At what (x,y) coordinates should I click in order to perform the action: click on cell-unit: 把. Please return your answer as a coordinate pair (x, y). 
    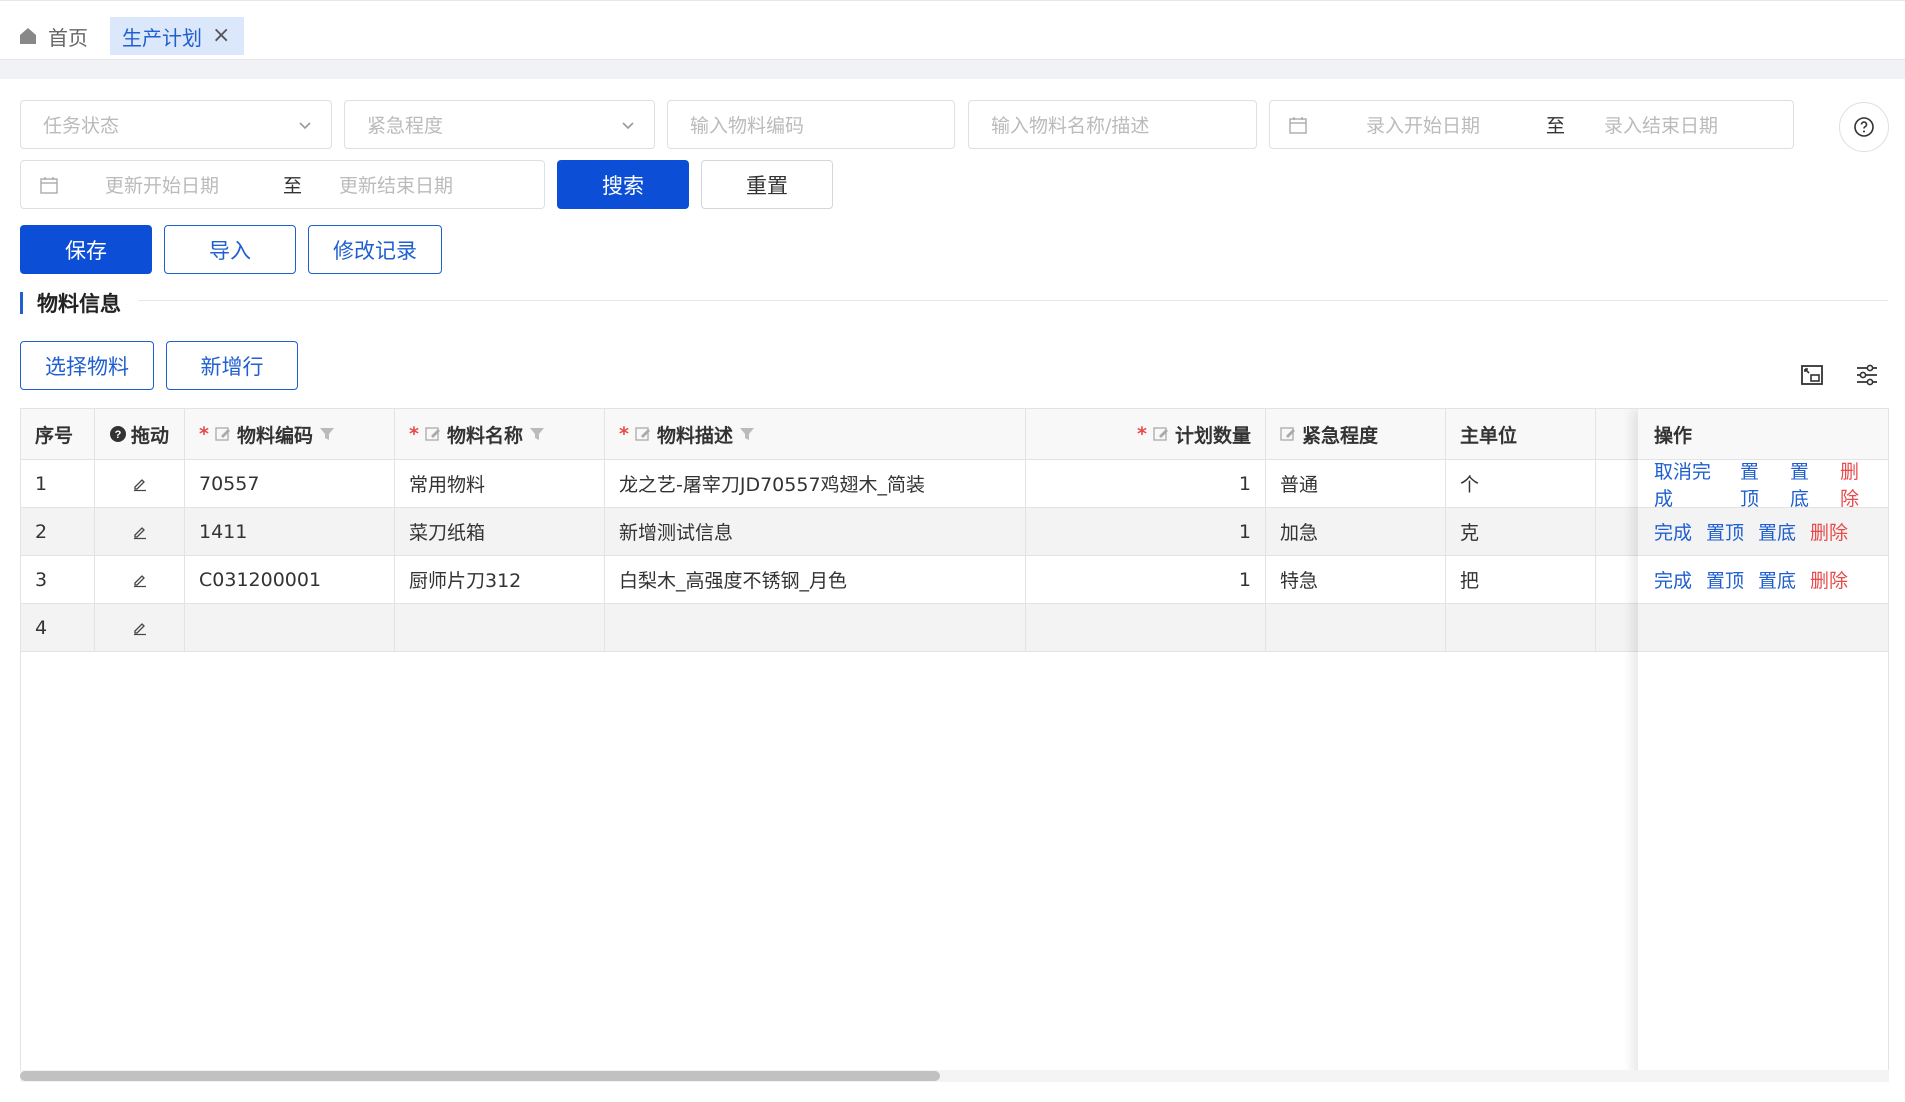
    Looking at the image, I should click on (1521, 579).